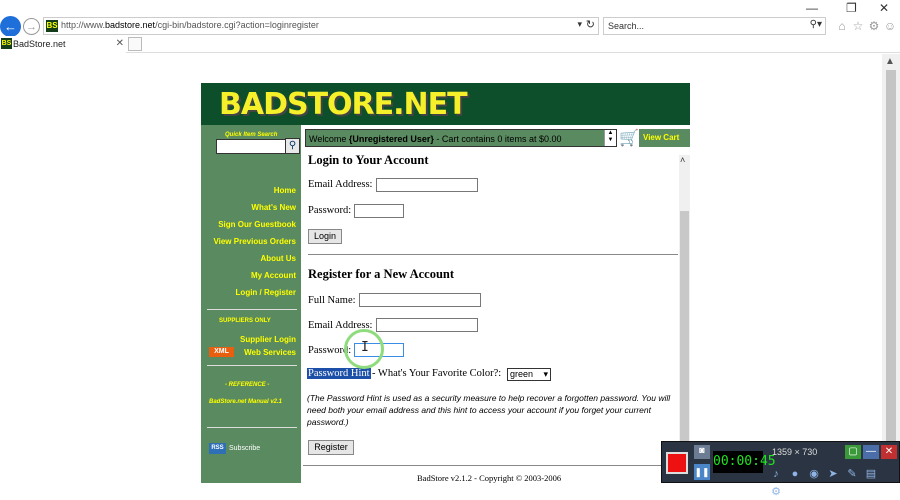 This screenshot has height=500, width=900. I want to click on suppliers-only-label: SUPPLIERS ONLY, so click(245, 321).